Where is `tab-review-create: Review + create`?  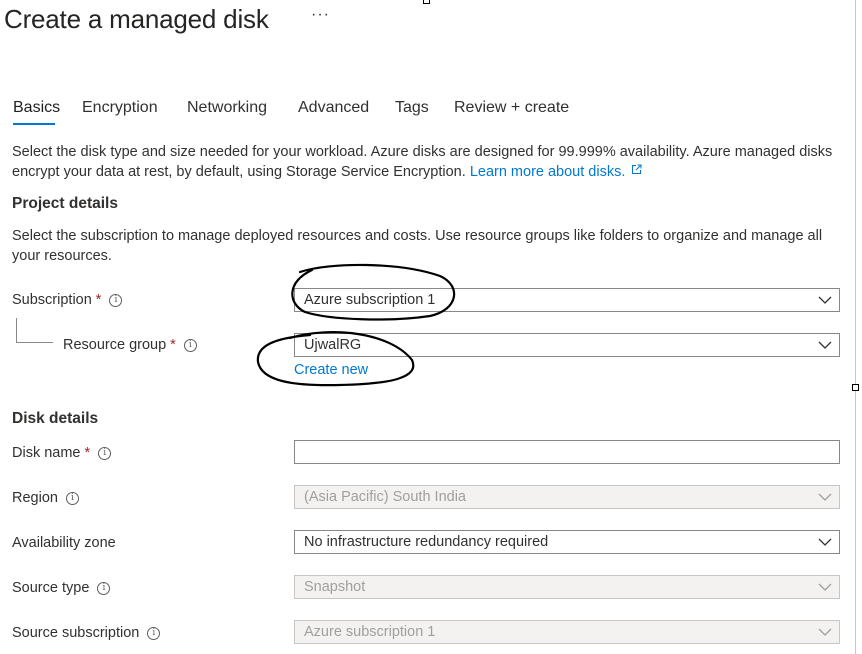
tab-review-create: Review + create is located at coordinates (511, 108).